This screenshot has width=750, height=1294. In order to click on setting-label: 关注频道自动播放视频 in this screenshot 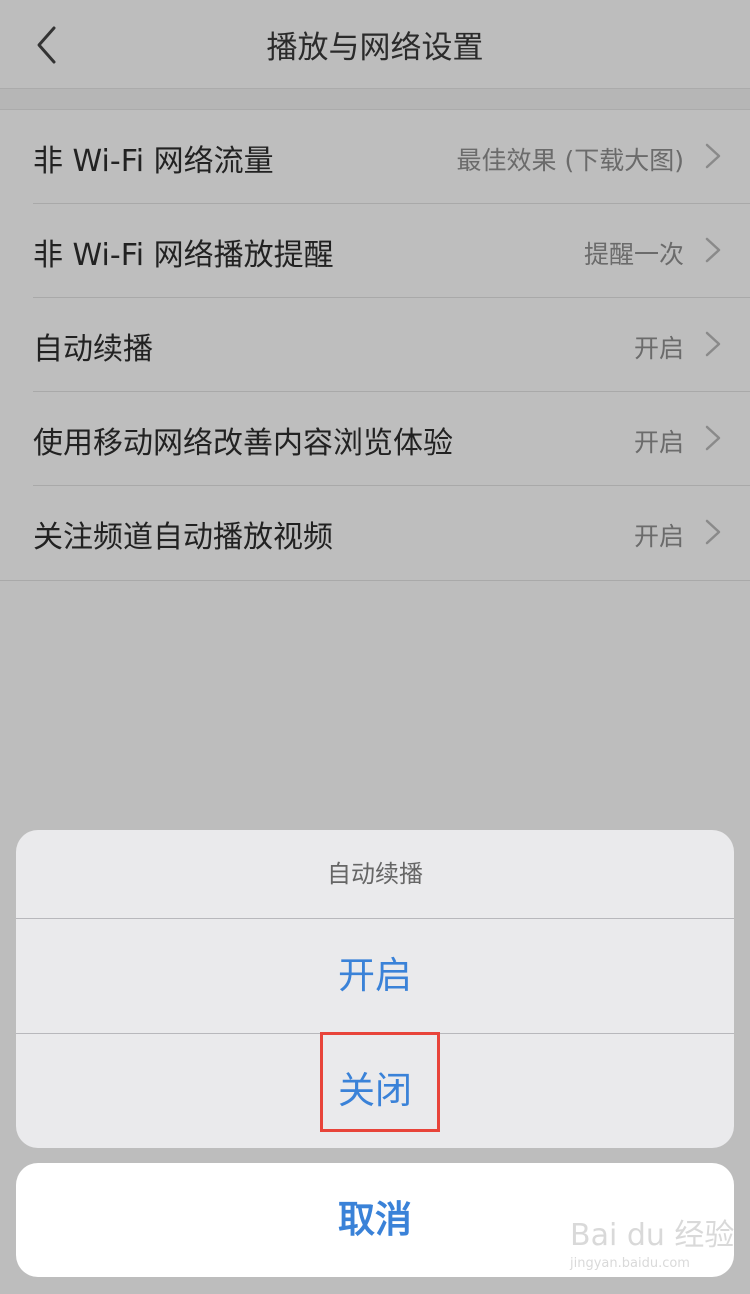, I will do `click(183, 537)`.